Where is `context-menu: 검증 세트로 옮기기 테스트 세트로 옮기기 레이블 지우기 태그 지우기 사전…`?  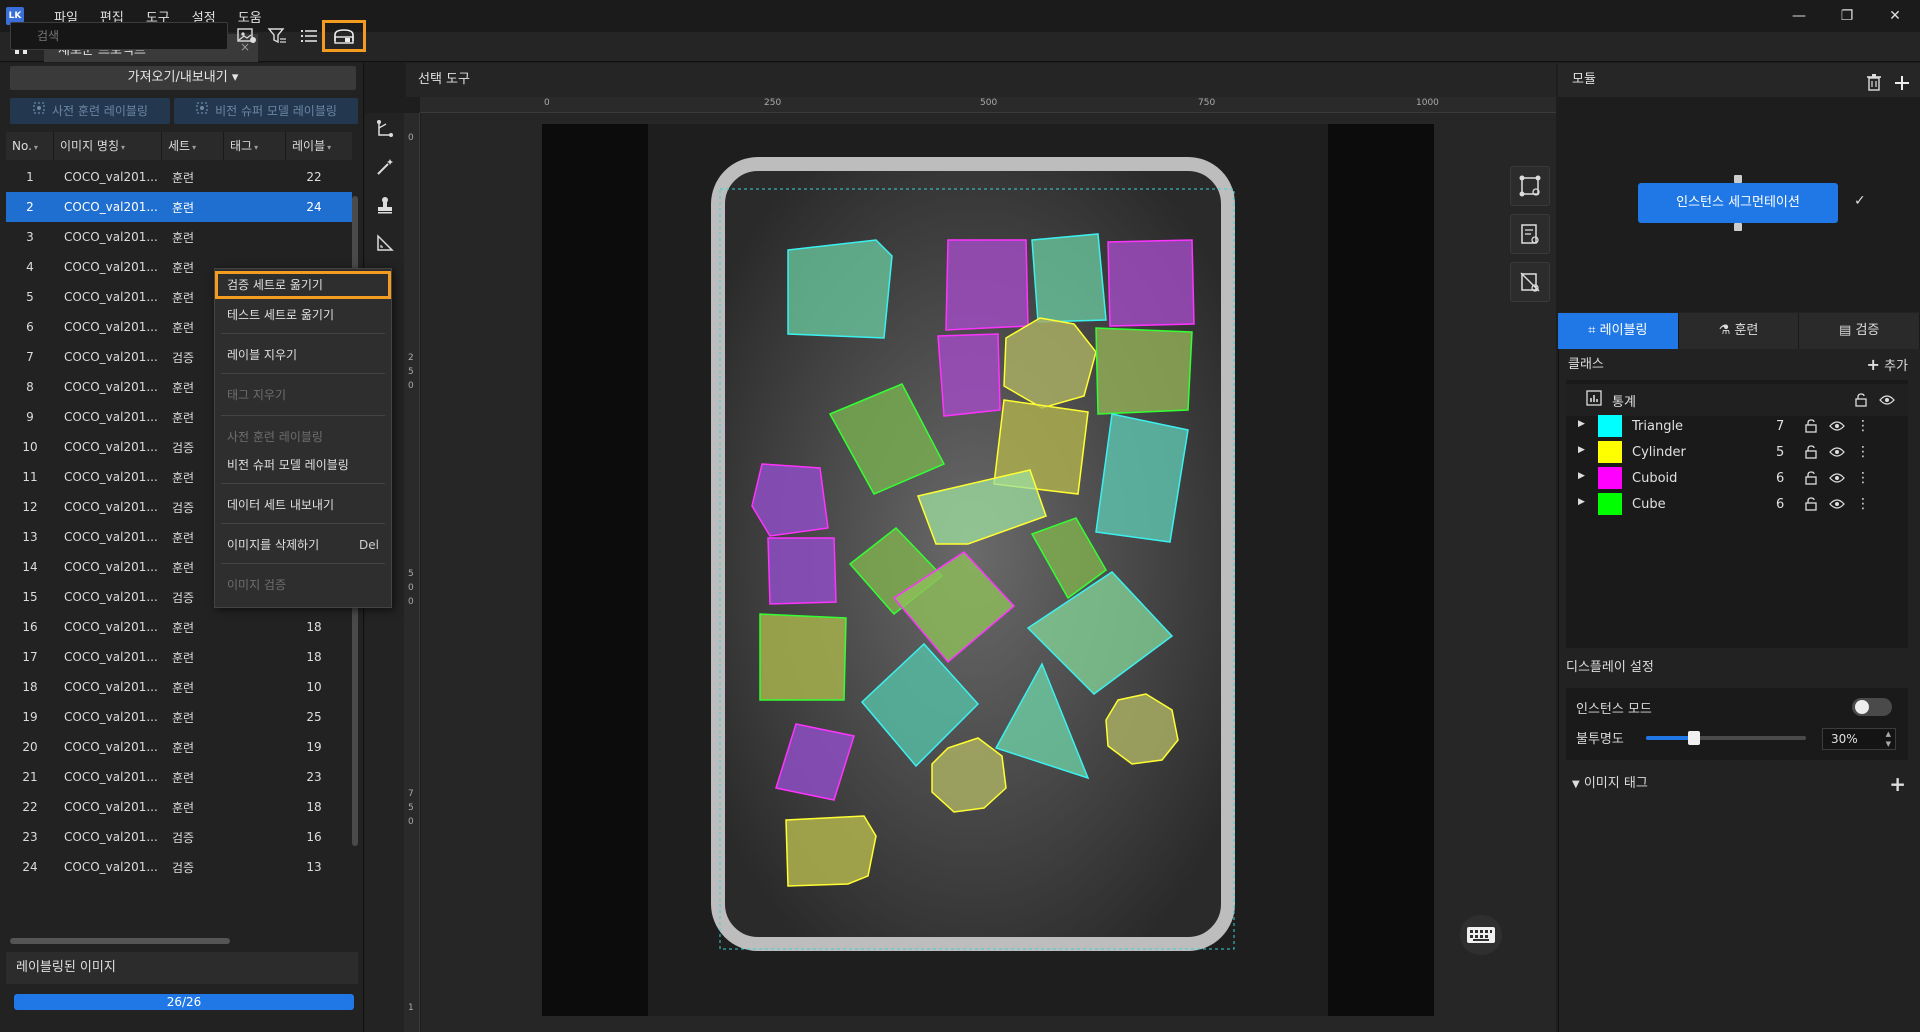
context-menu: 검증 세트로 옮기기 테스트 세트로 옮기기 레이블 지우기 태그 지우기 사전… is located at coordinates (303, 438).